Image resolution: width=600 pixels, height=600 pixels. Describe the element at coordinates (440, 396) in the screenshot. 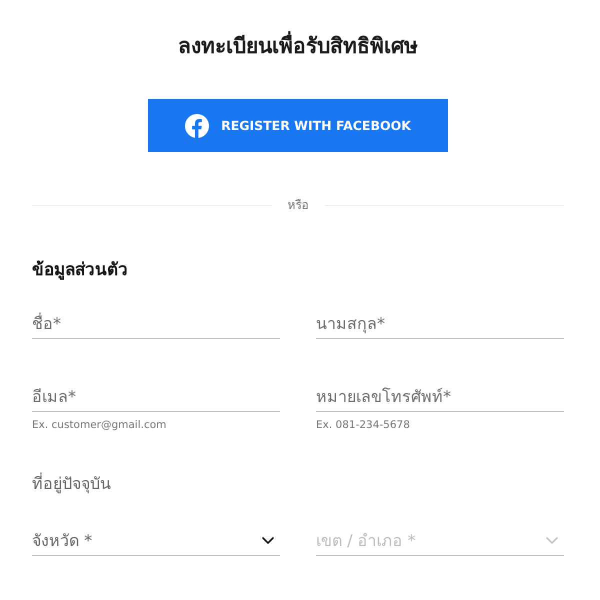

I see `input-field: หมายเลขโทรศัพท์*` at that location.